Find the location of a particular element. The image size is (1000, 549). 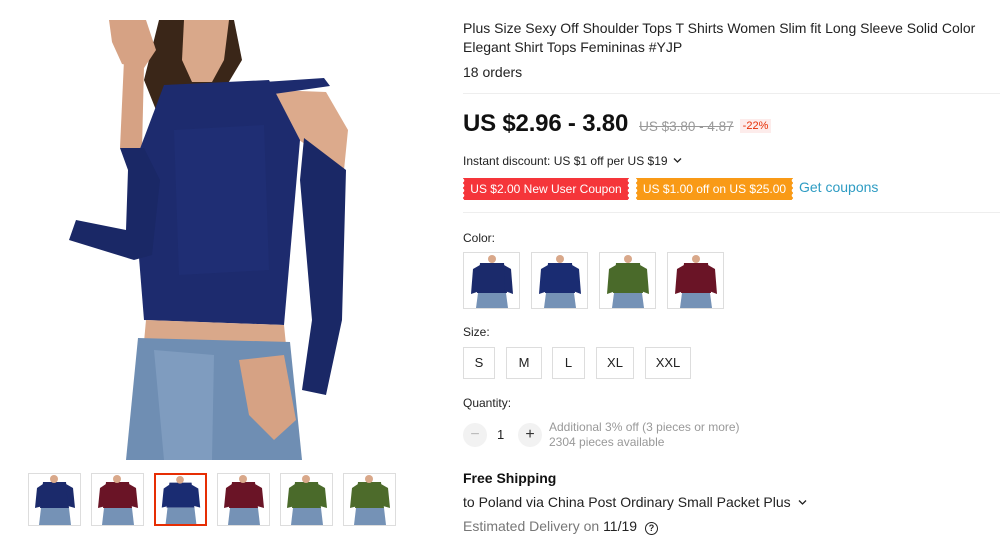

stock-available: 2304 pieces available is located at coordinates (607, 442).